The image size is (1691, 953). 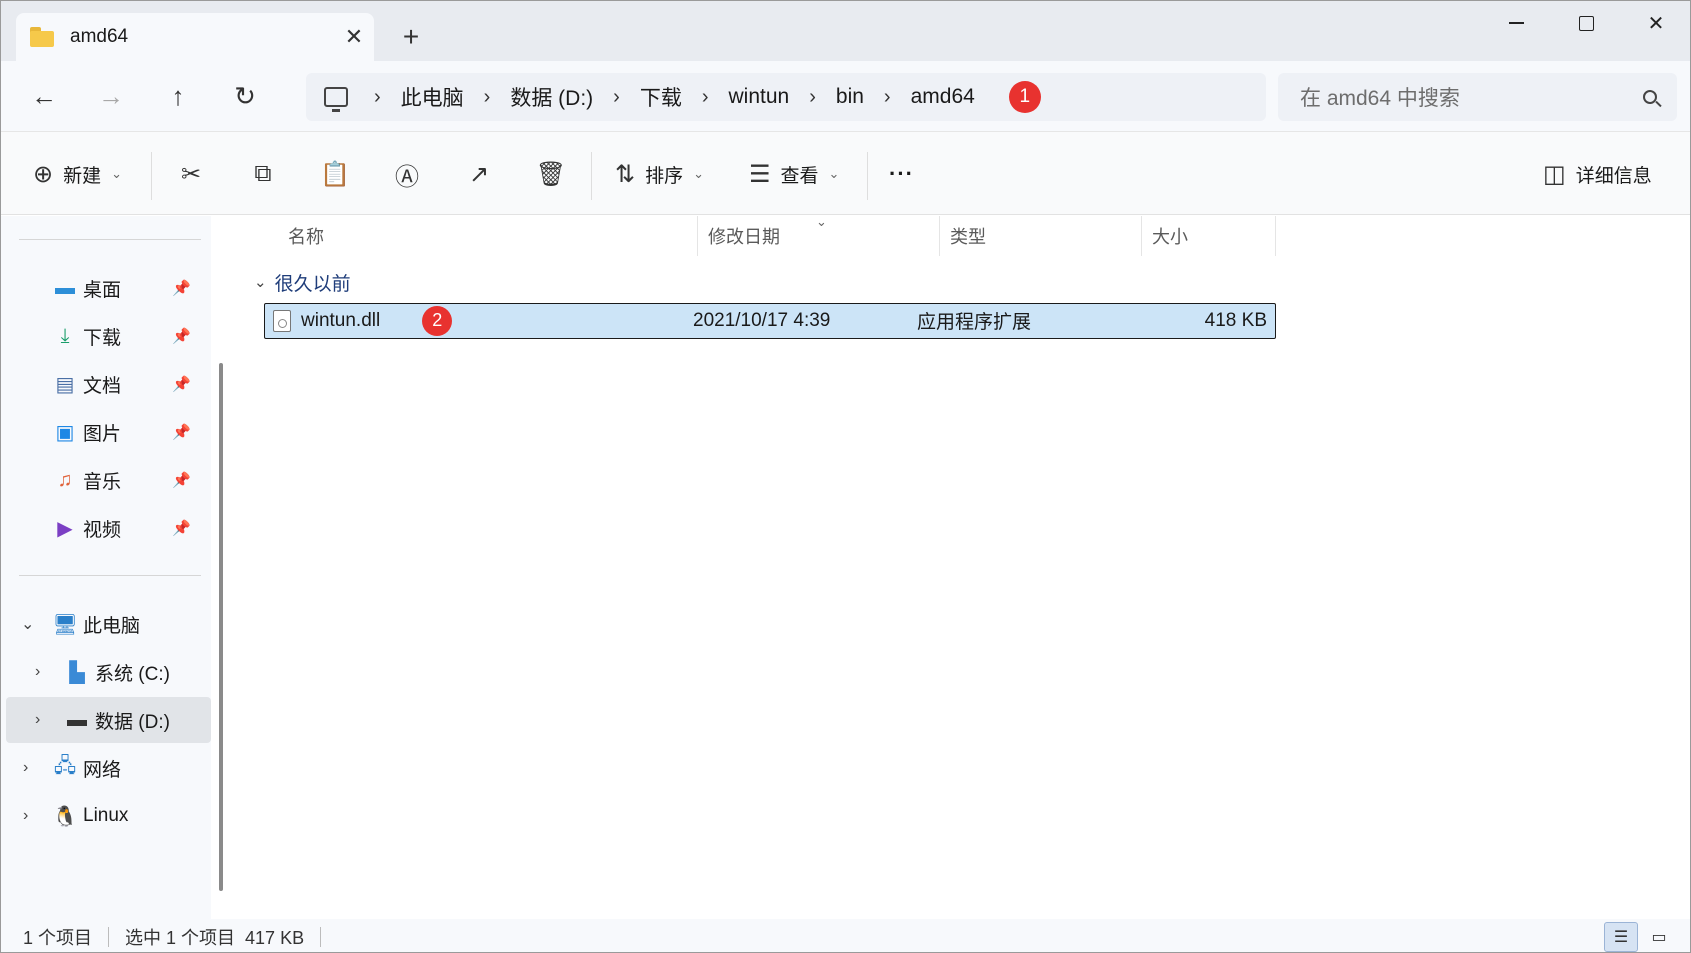 I want to click on tiles-view-icon: ▭, so click(x=1659, y=937).